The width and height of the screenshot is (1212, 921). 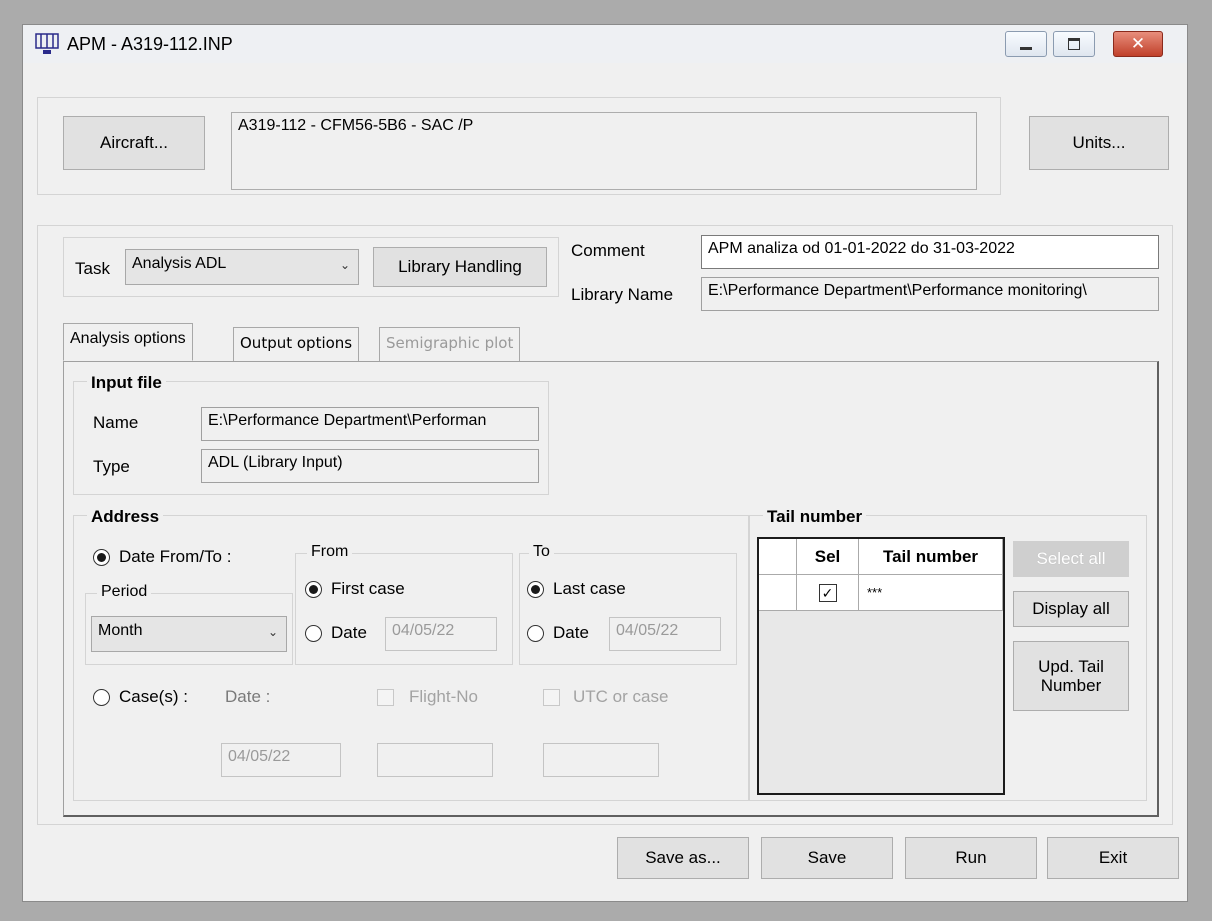 I want to click on grid-header: Sel Tail number, so click(x=881, y=557).